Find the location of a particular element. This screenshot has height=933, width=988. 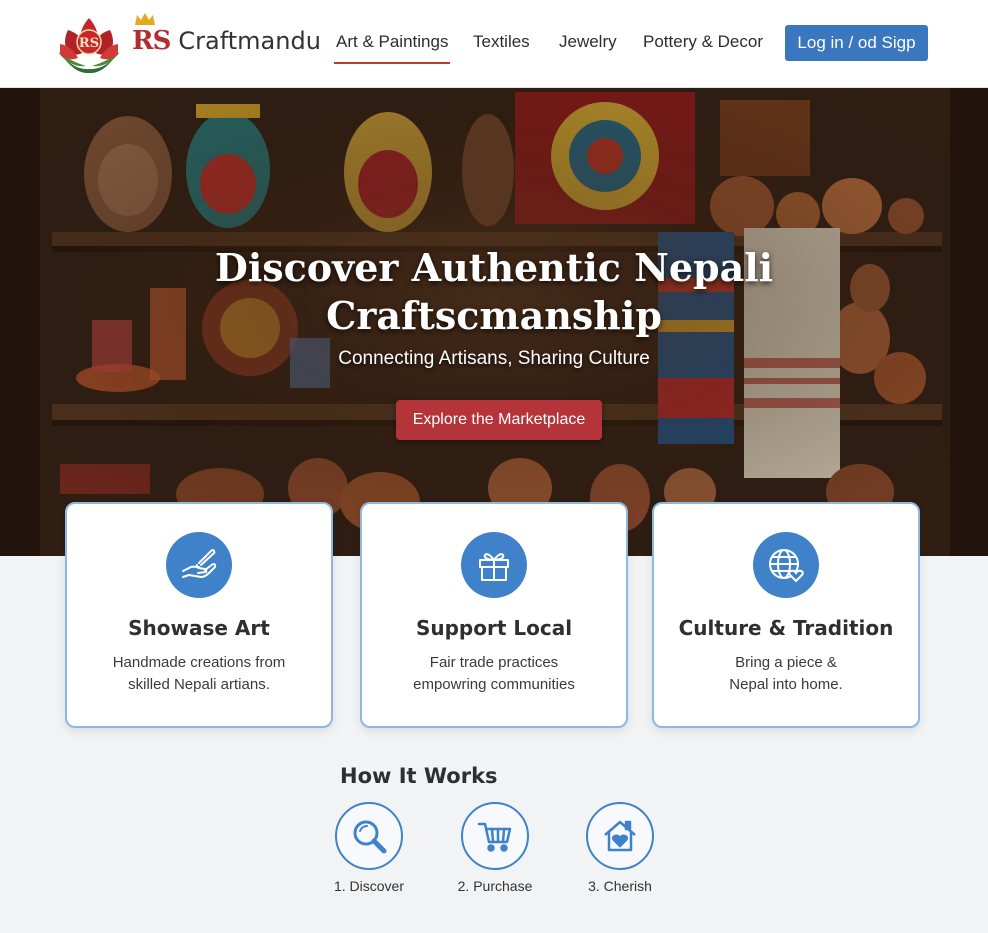

hero-subtitle: Connecting Artisans, Sharing Culture is located at coordinates (494, 358).